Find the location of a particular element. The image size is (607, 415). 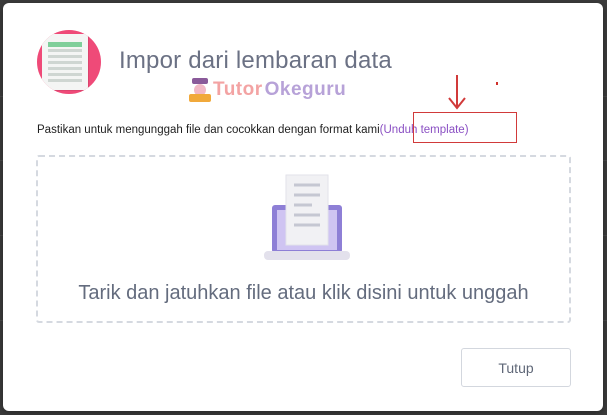

watermark-logo-book is located at coordinates (200, 98).